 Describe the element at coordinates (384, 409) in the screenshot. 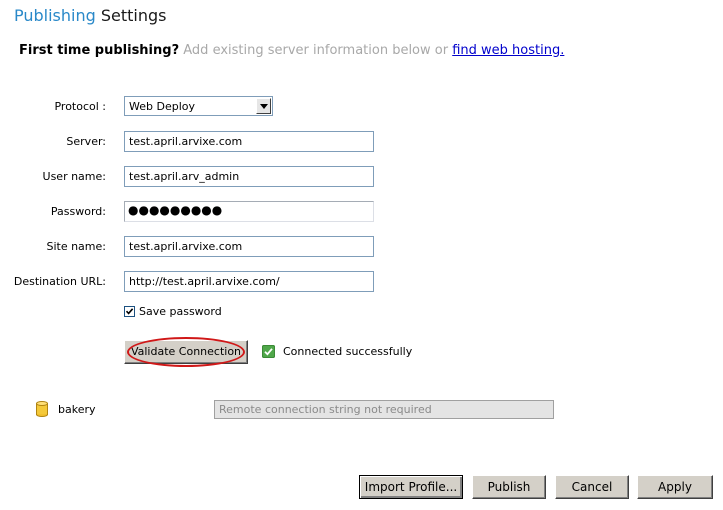

I see `connection-string-field: Remote connection string not required` at that location.